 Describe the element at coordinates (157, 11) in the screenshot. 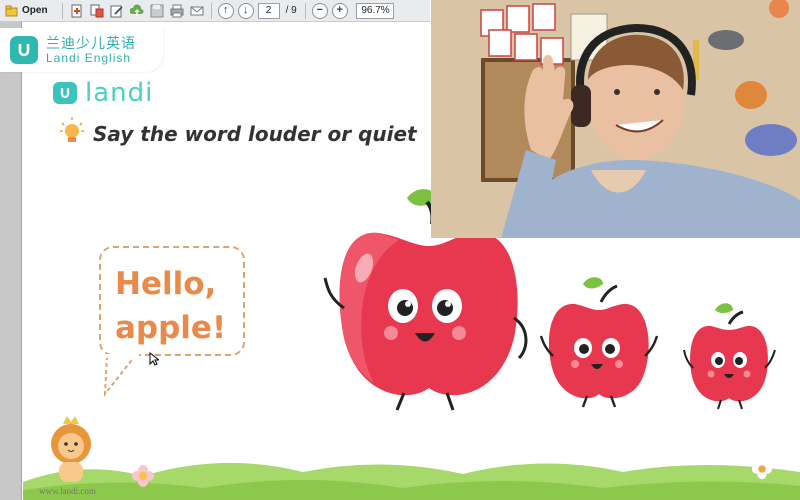

I see `save-icon` at that location.